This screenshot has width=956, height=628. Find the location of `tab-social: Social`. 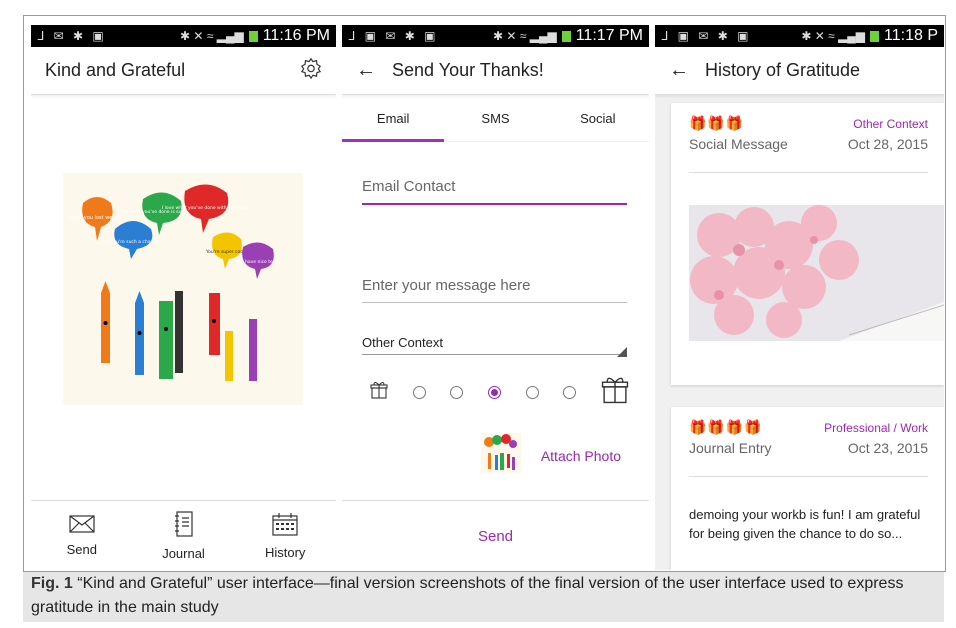

tab-social: Social is located at coordinates (598, 118).